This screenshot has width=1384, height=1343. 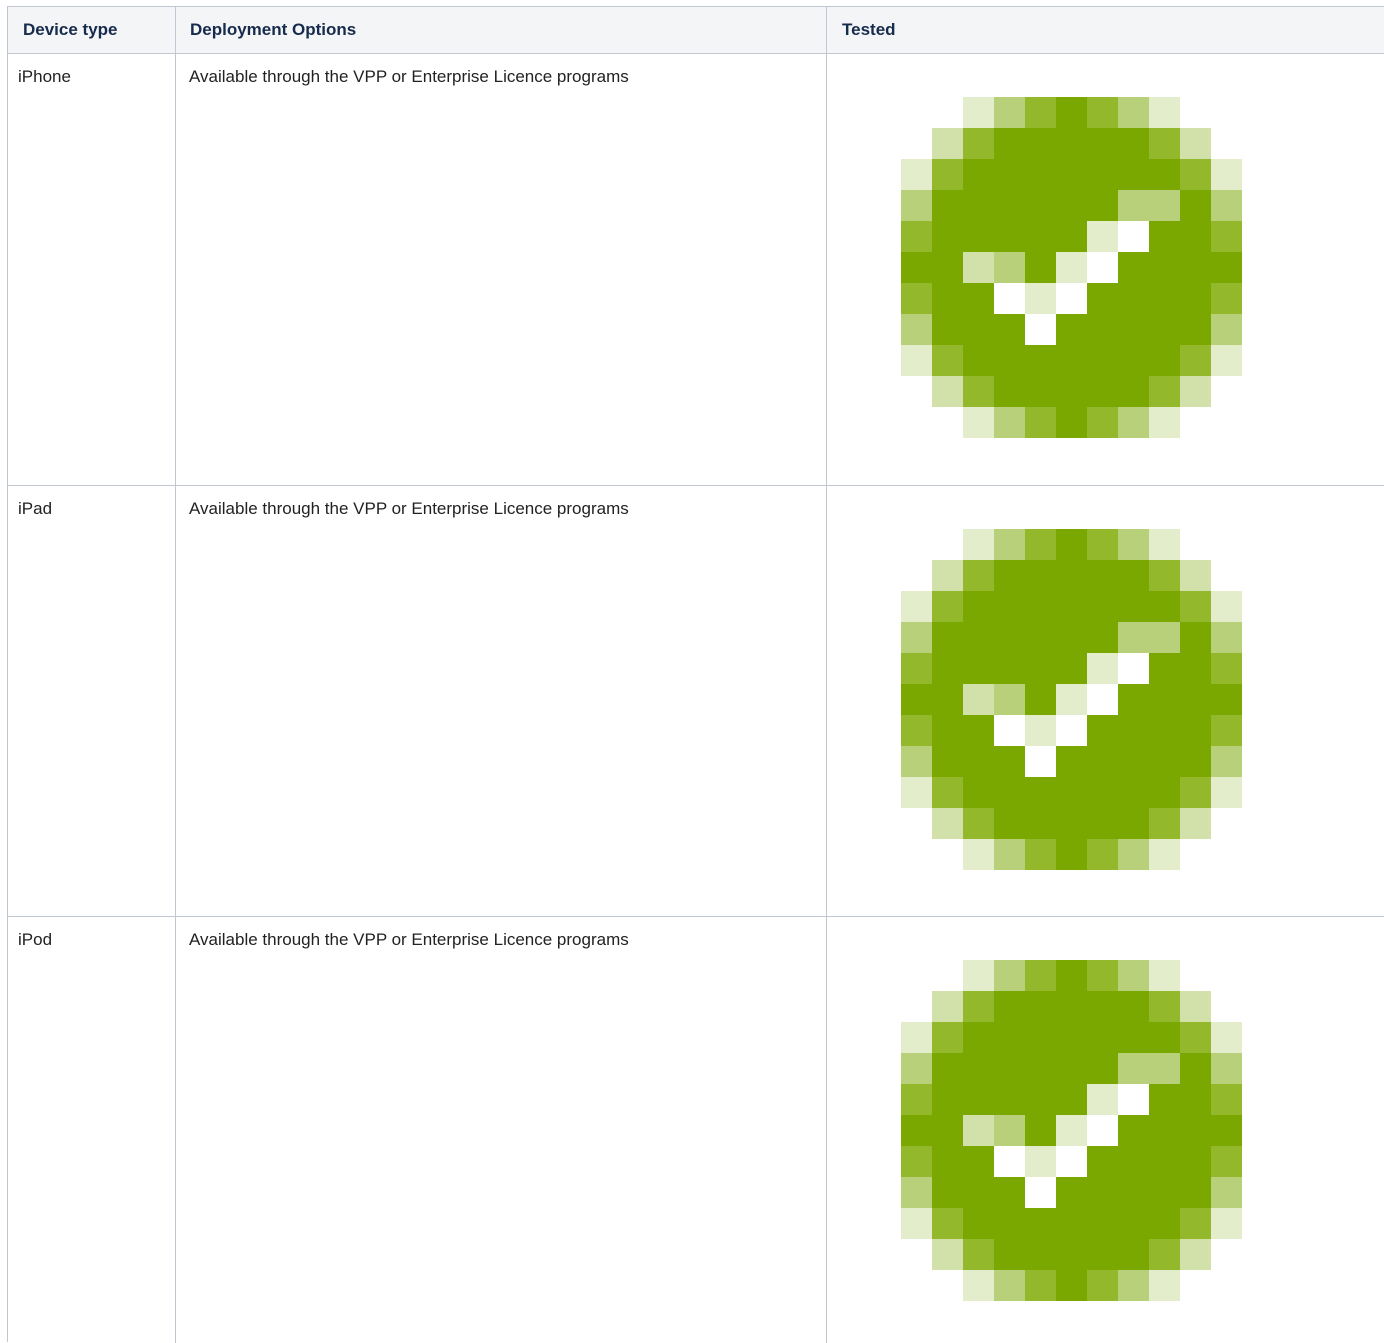 What do you see at coordinates (92, 269) in the screenshot?
I see `device-type-cell: iPhone` at bounding box center [92, 269].